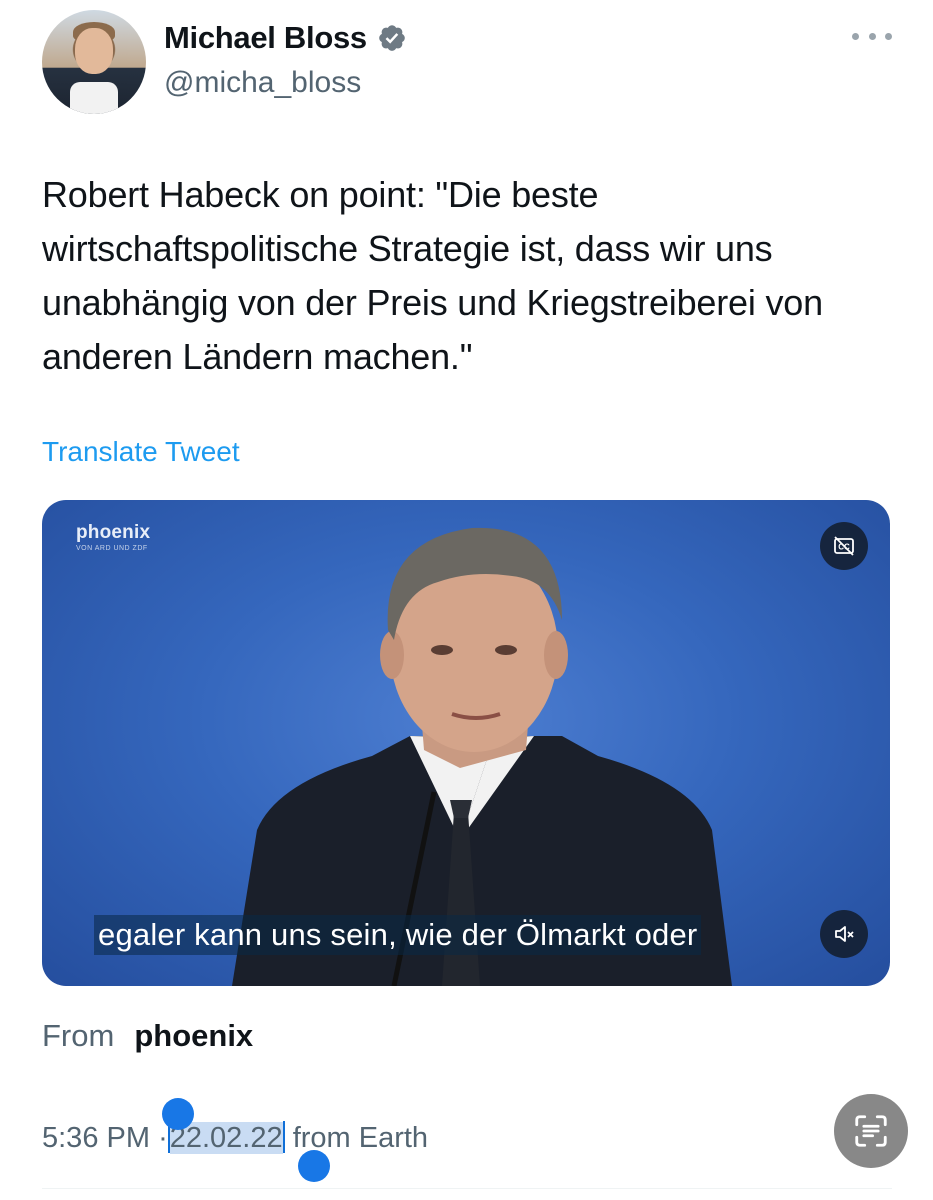  I want to click on selection-caret-end, so click(283, 1137).